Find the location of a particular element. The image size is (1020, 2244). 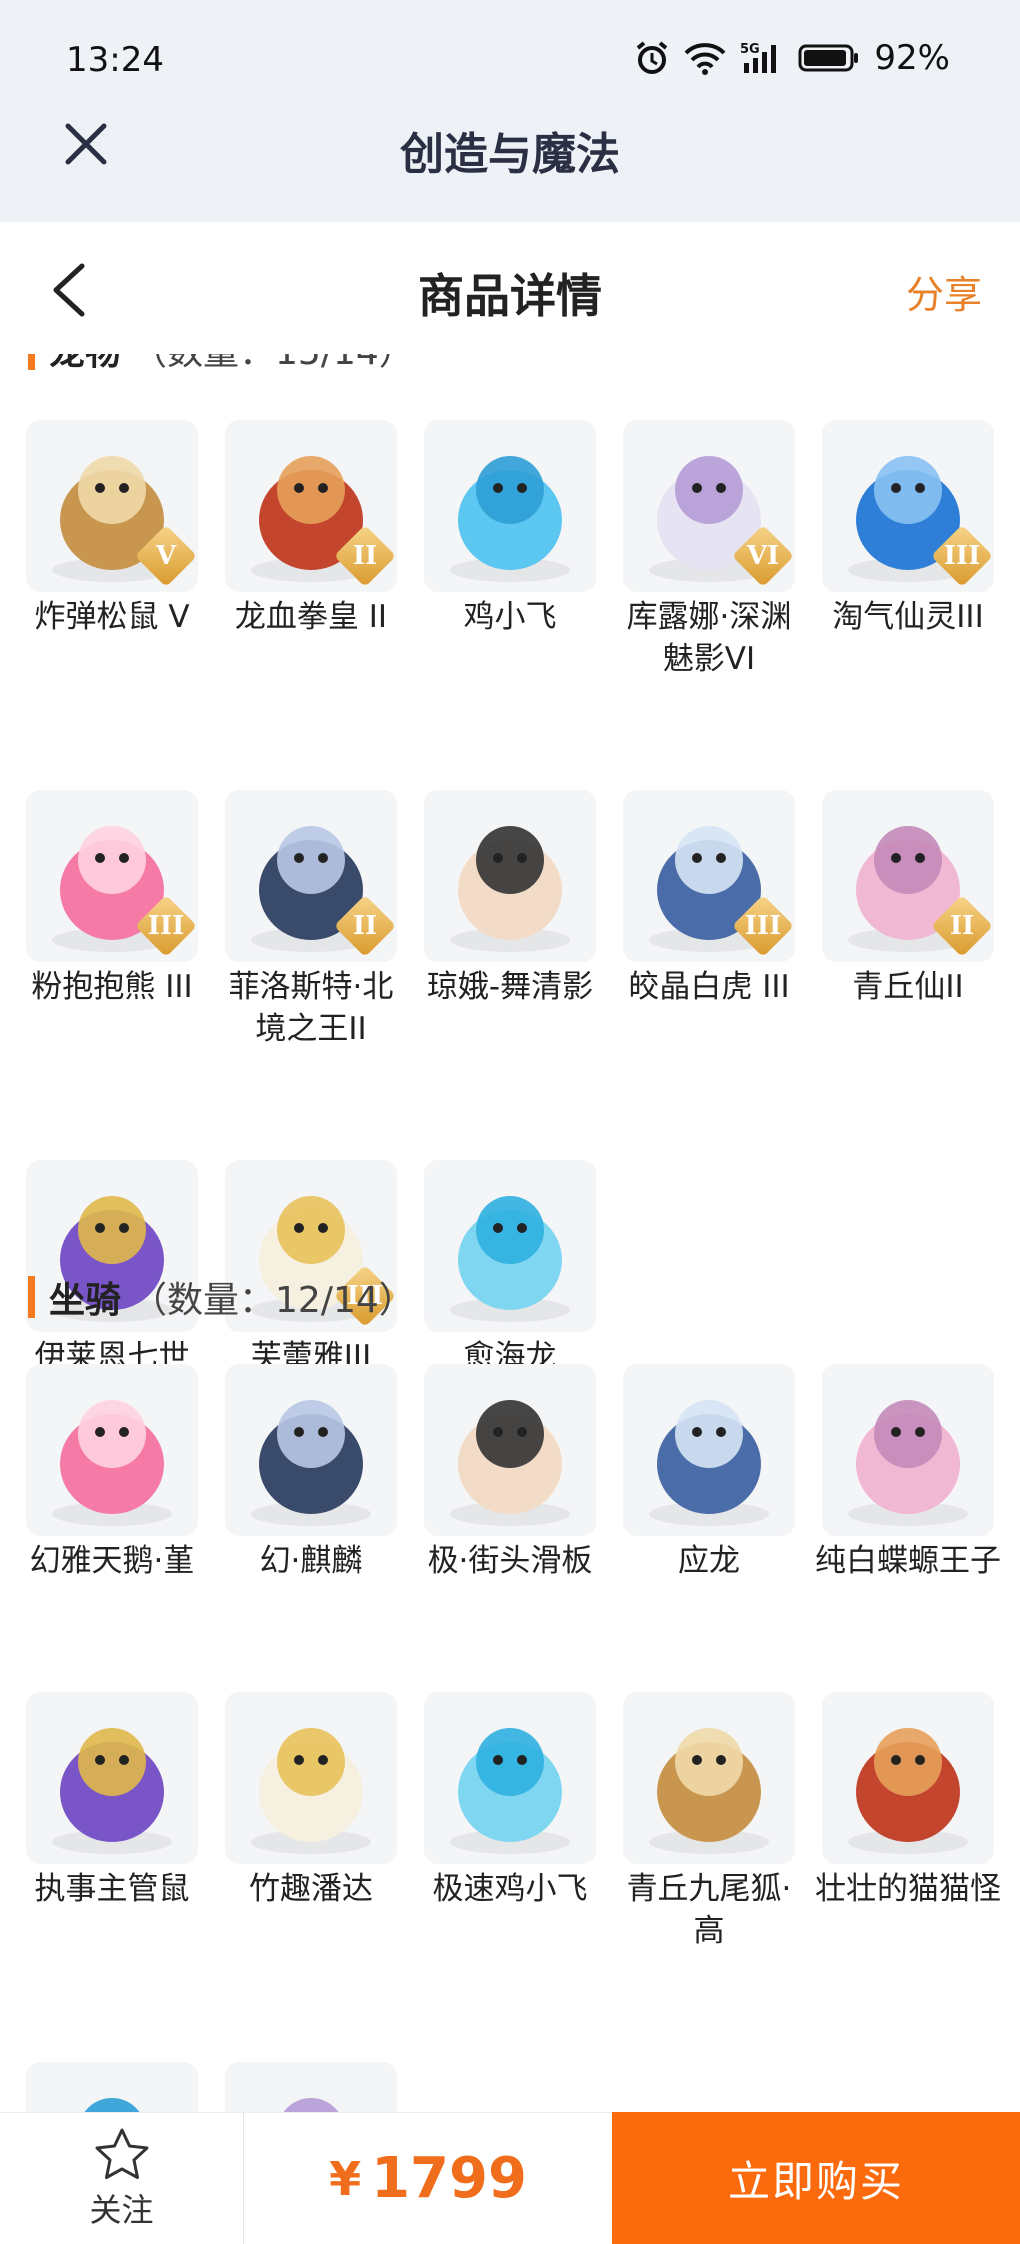

status-icons: 5G 92% is located at coordinates (792, 58).